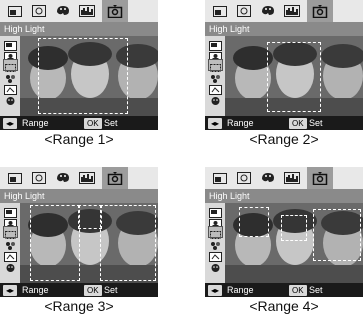 This screenshot has width=363, height=315. I want to click on panel-caption: <Range 3>, so click(79, 306).